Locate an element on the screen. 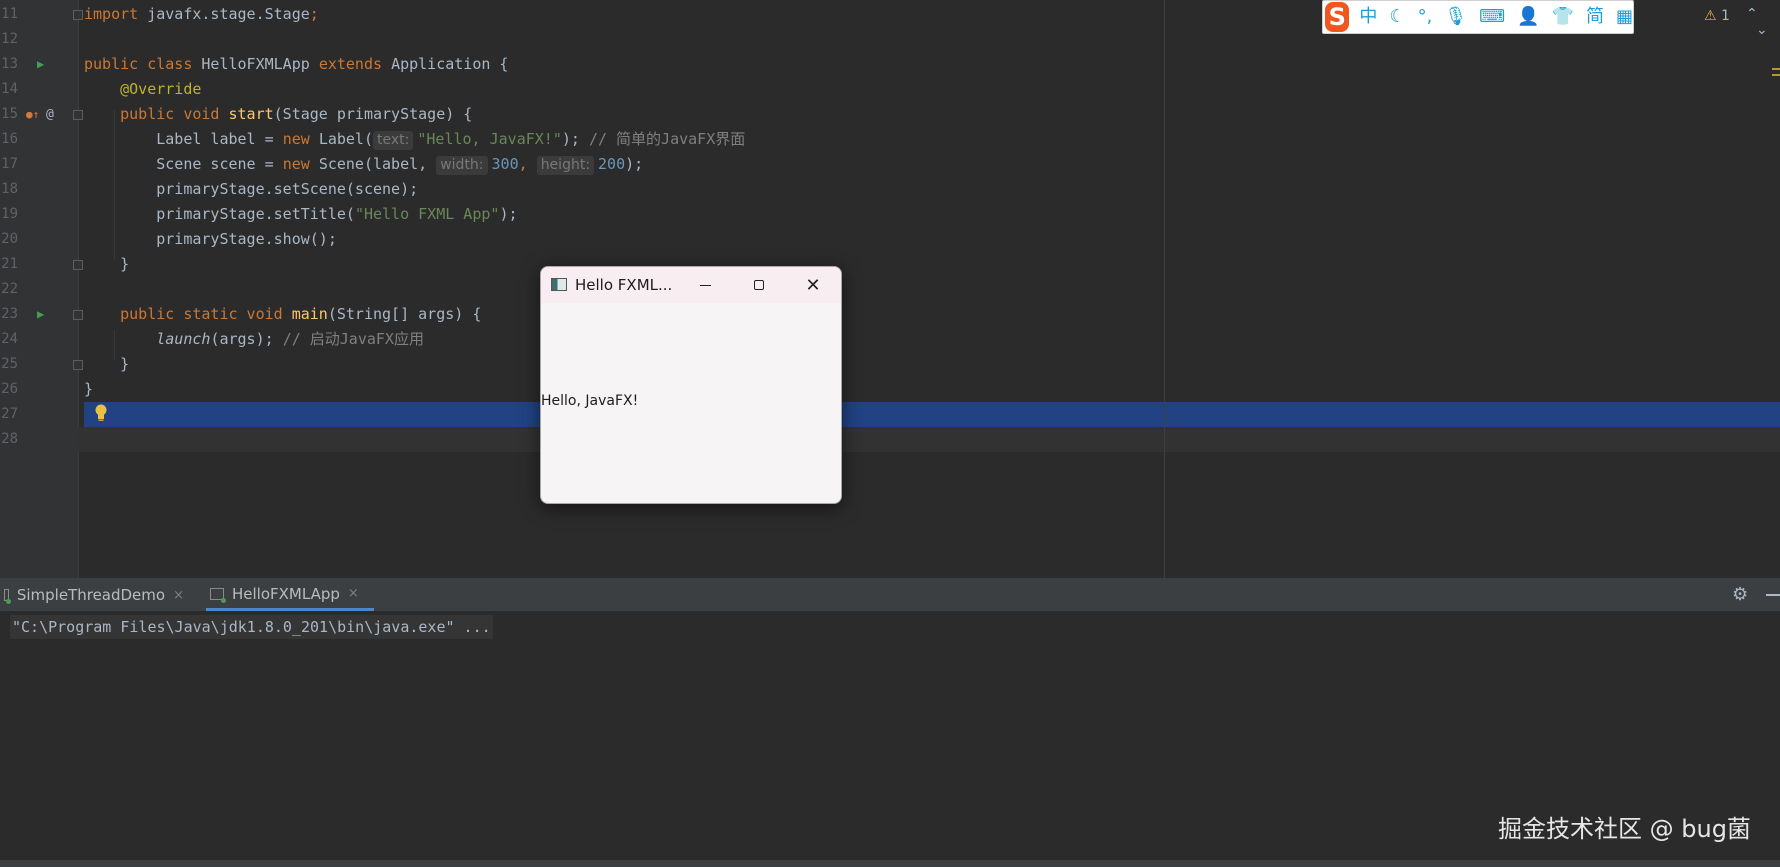  code-line-row: 14 @Override is located at coordinates (890, 89).